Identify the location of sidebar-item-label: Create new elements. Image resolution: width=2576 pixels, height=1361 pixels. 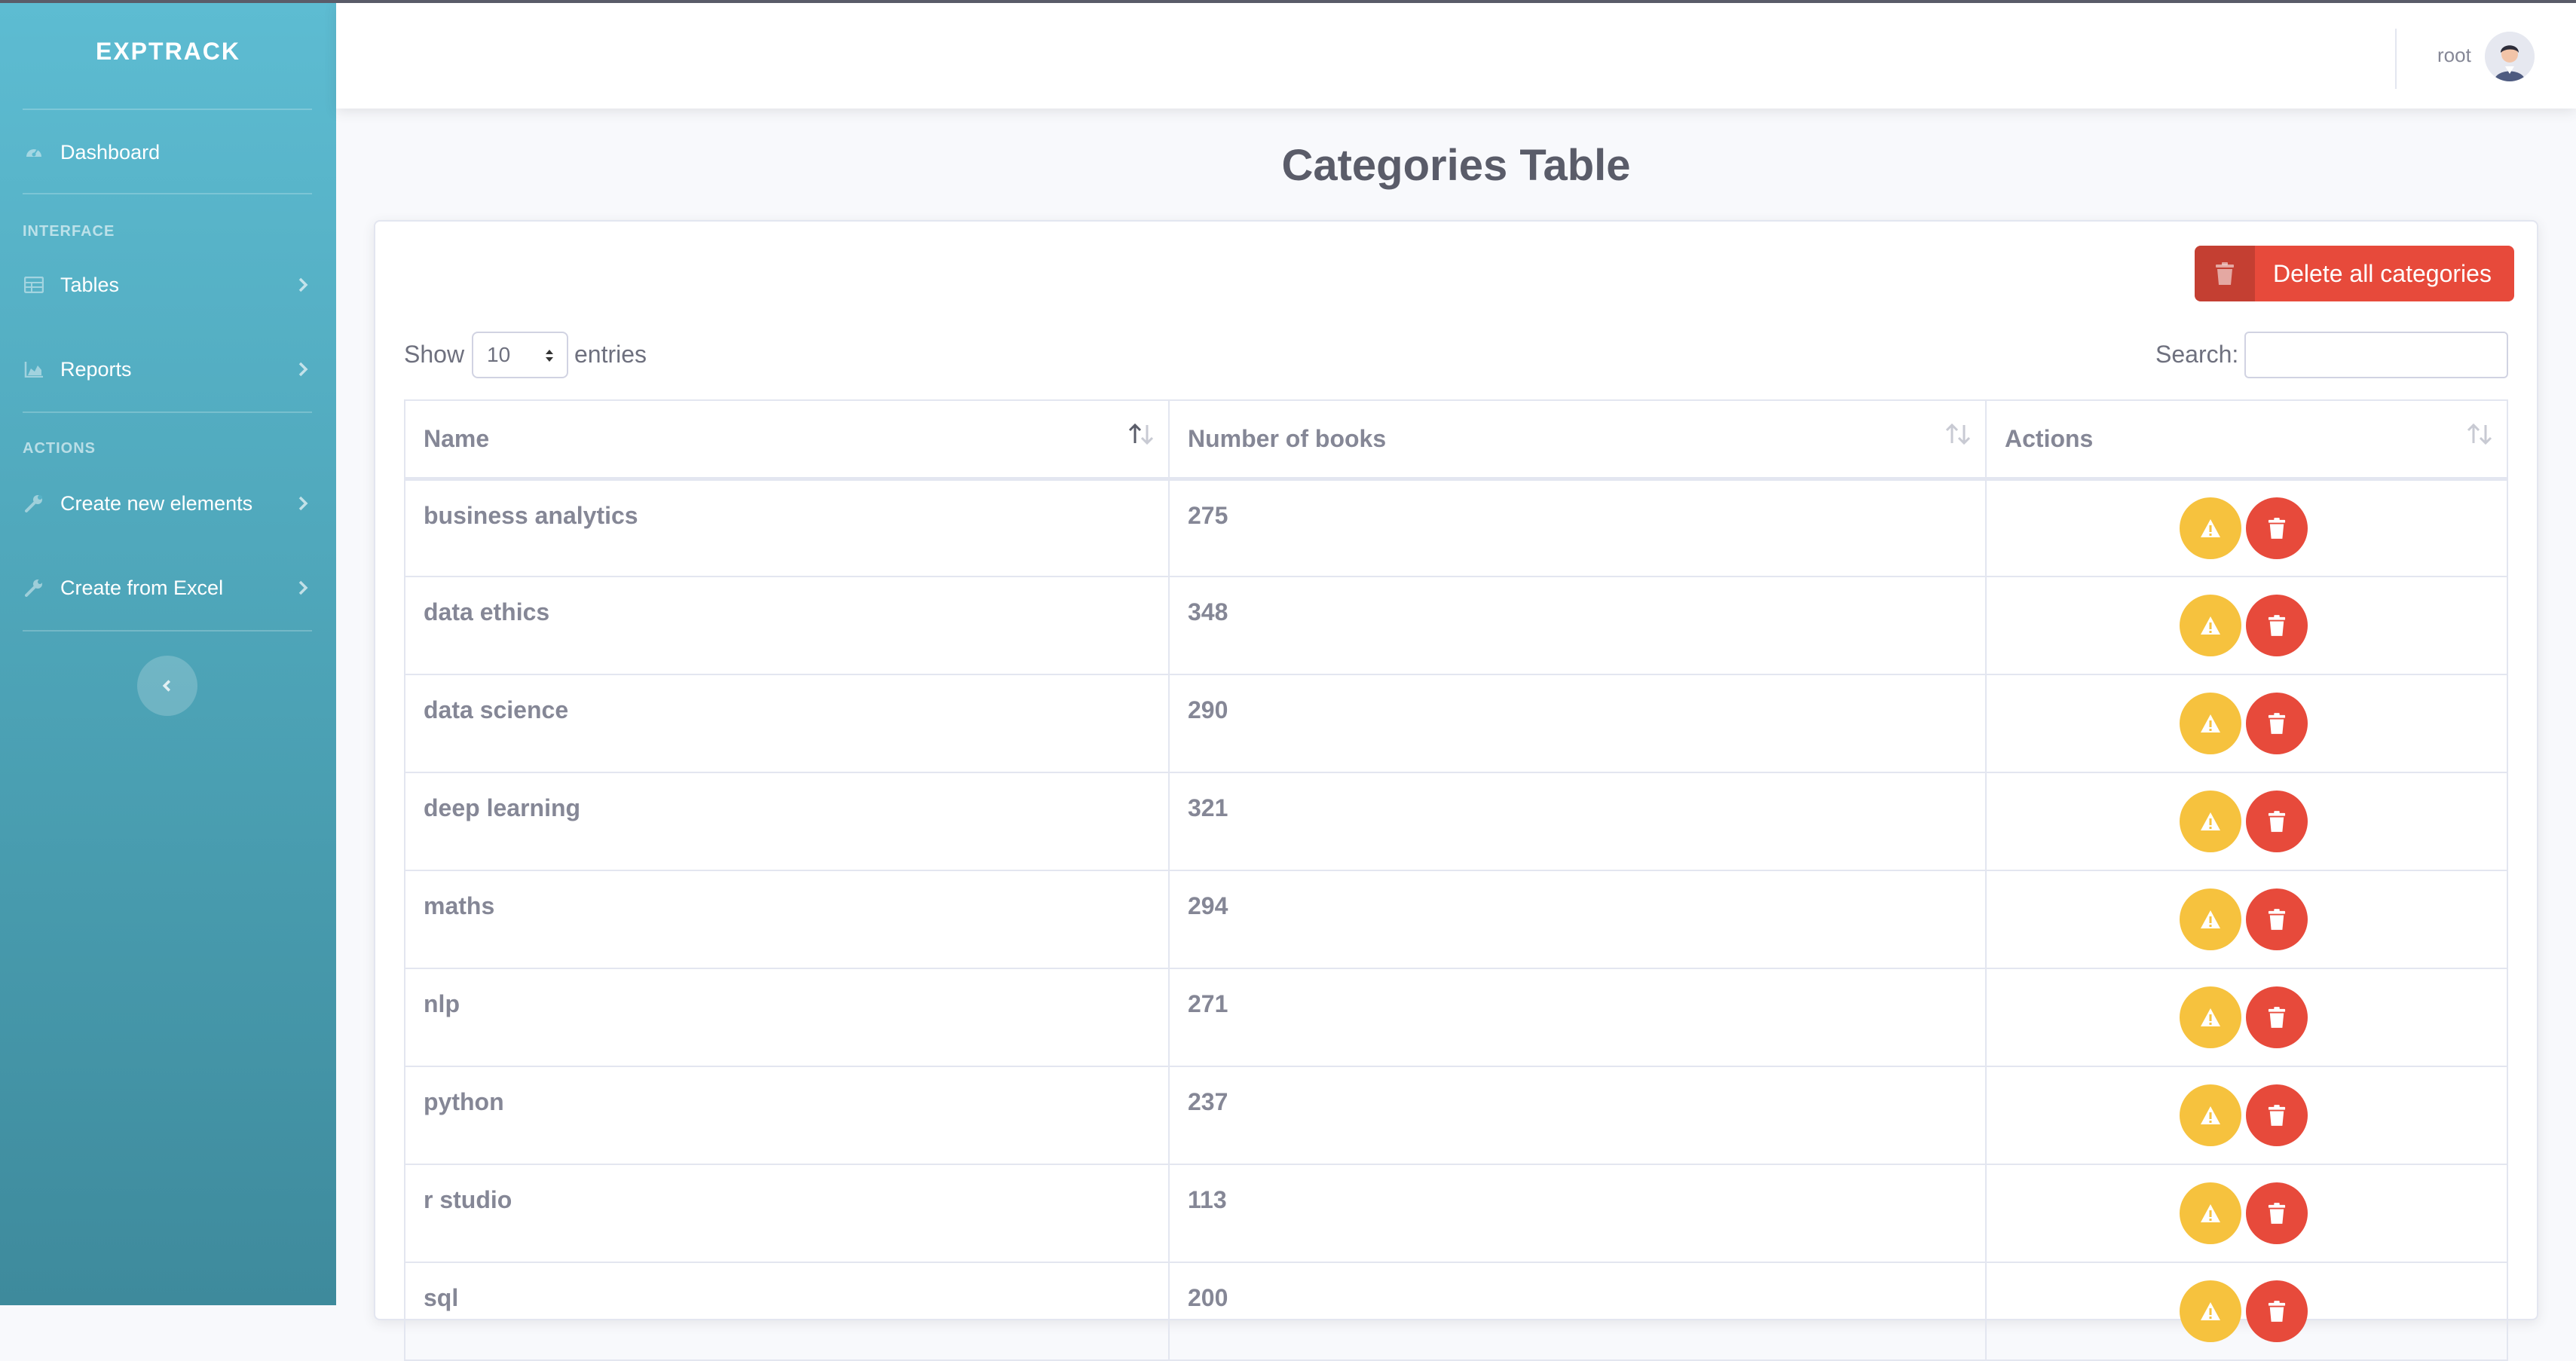
(156, 503).